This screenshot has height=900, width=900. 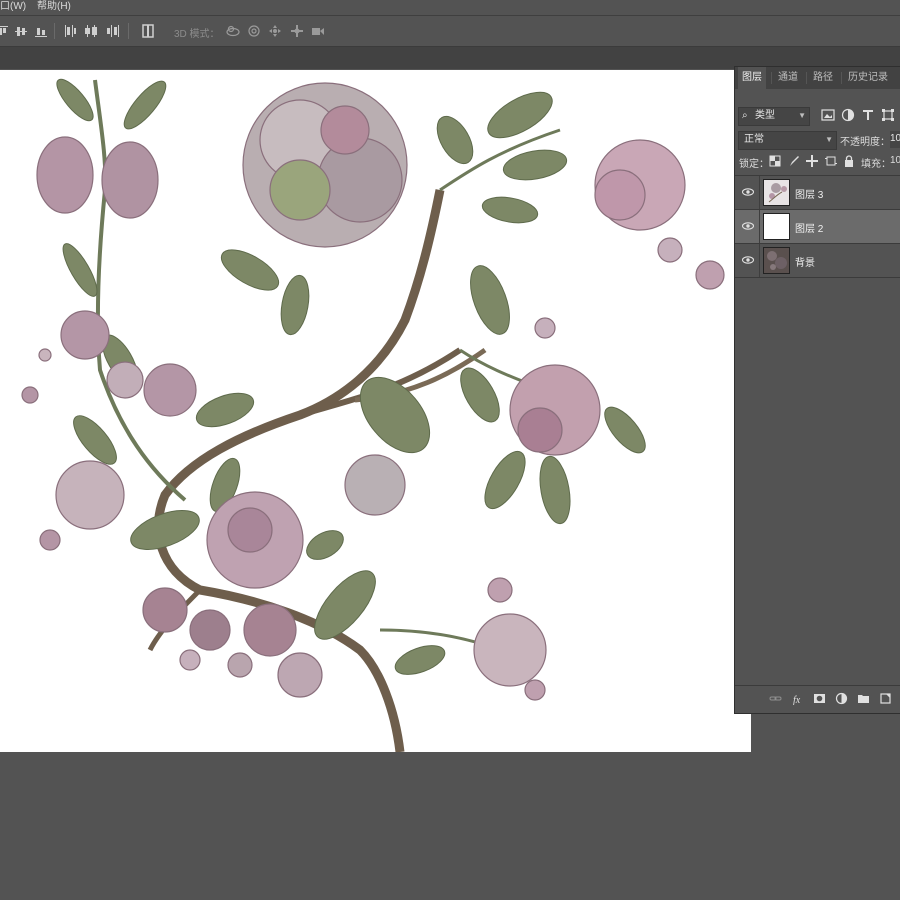 I want to click on 3d-roll-icon, so click(x=254, y=31).